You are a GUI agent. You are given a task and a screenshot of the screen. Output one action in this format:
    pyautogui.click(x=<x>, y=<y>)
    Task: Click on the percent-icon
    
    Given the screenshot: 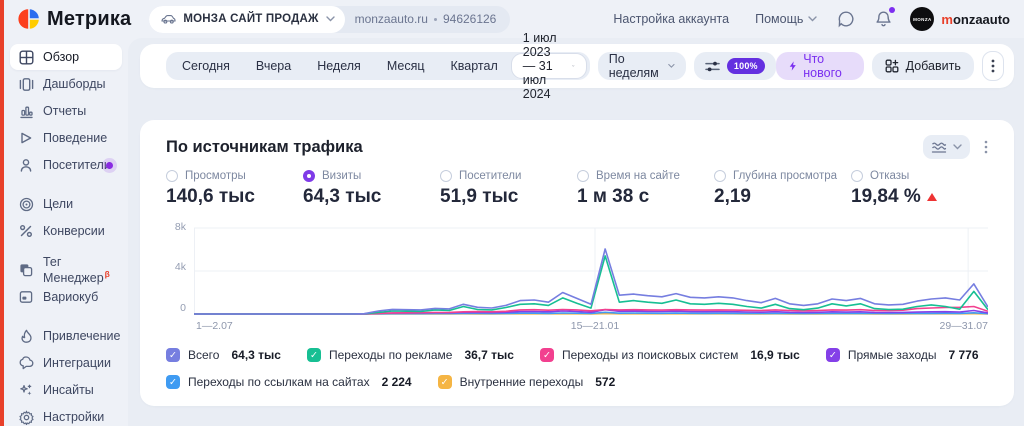 What is the action you would take?
    pyautogui.click(x=26, y=231)
    